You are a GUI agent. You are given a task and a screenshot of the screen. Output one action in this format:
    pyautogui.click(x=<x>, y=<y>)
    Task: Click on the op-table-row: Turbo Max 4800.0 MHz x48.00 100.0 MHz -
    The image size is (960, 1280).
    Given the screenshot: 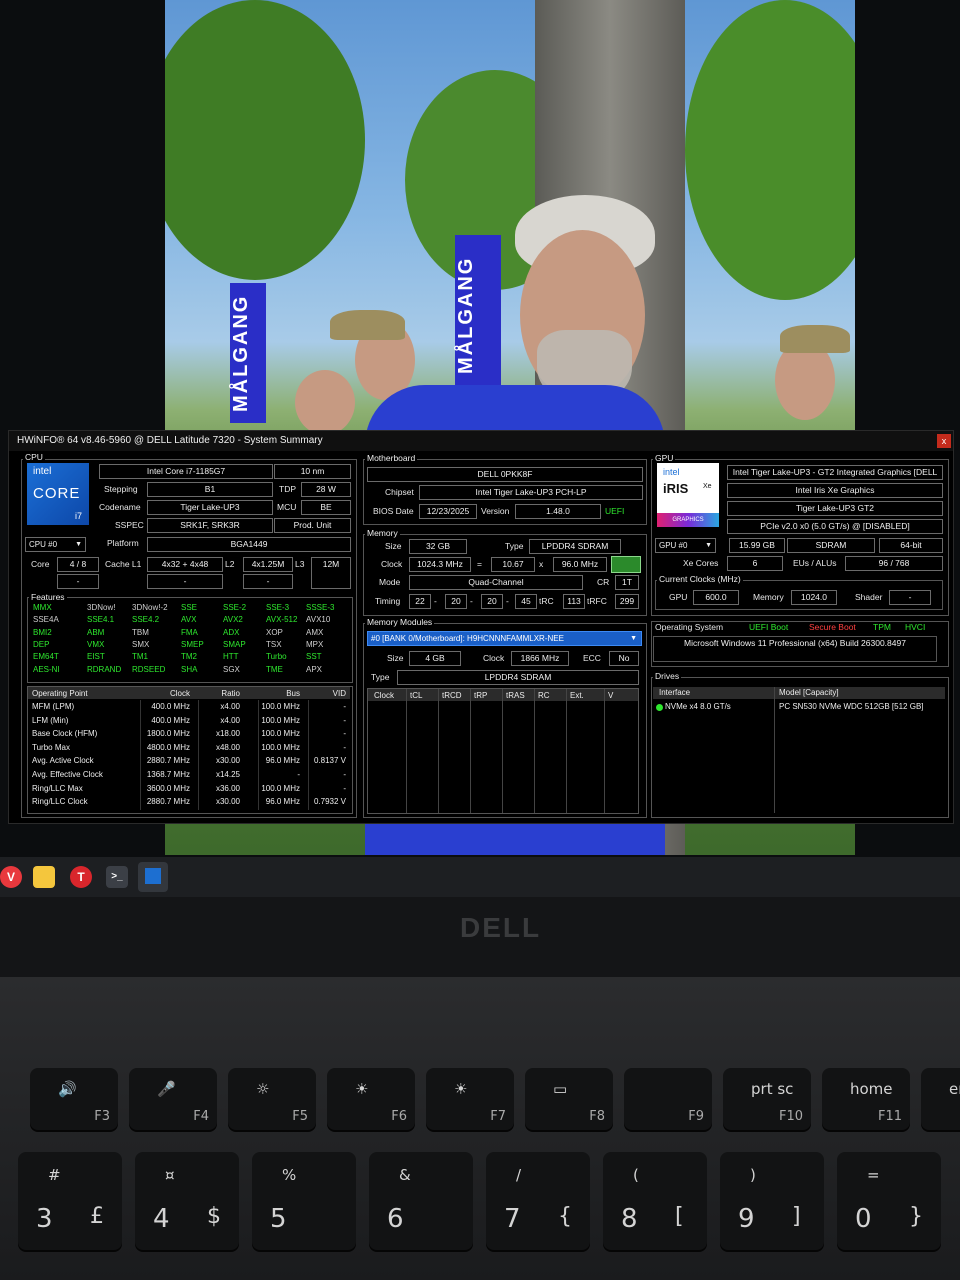 What is the action you would take?
    pyautogui.click(x=189, y=749)
    